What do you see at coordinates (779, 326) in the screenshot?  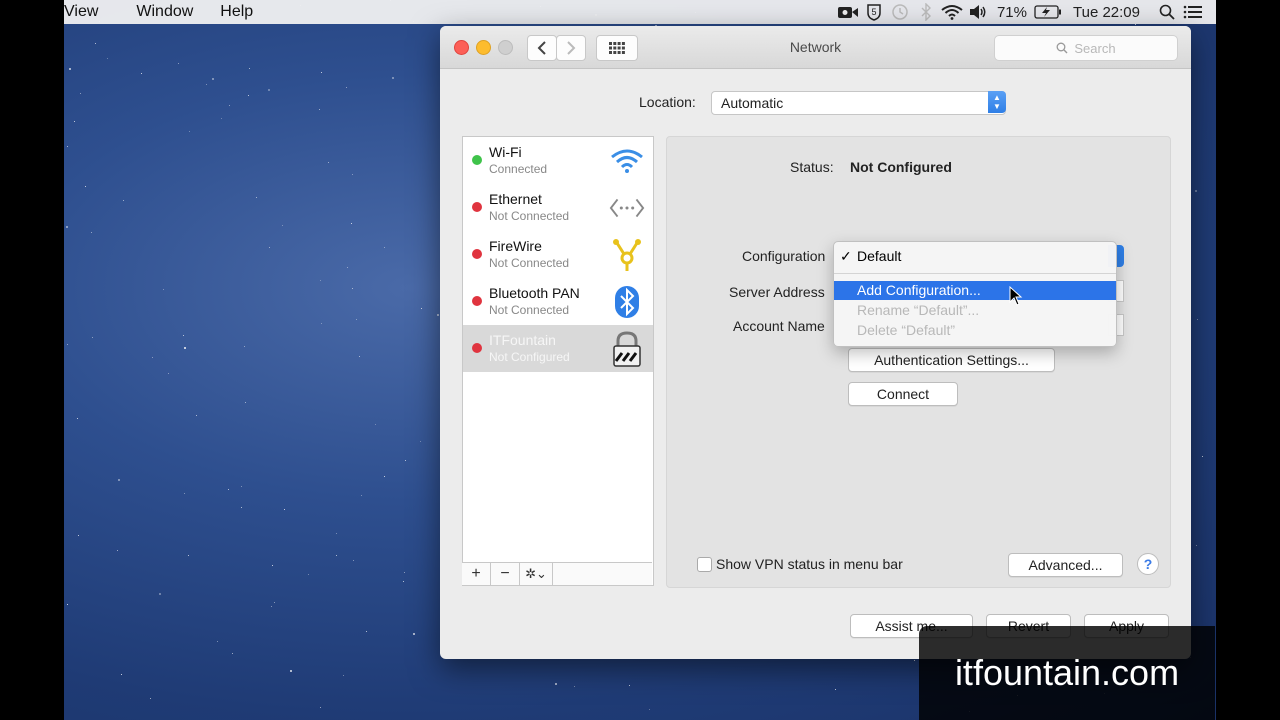 I see `account-name-label: Account Name` at bounding box center [779, 326].